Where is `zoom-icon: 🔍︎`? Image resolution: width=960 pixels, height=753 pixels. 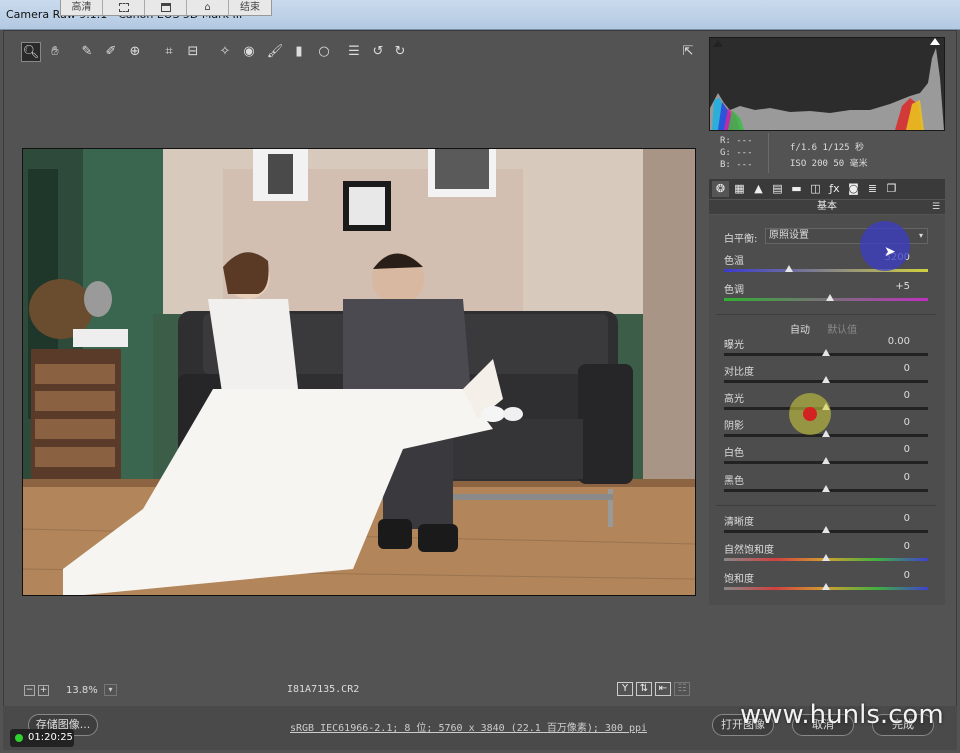 zoom-icon: 🔍︎ is located at coordinates (31, 52).